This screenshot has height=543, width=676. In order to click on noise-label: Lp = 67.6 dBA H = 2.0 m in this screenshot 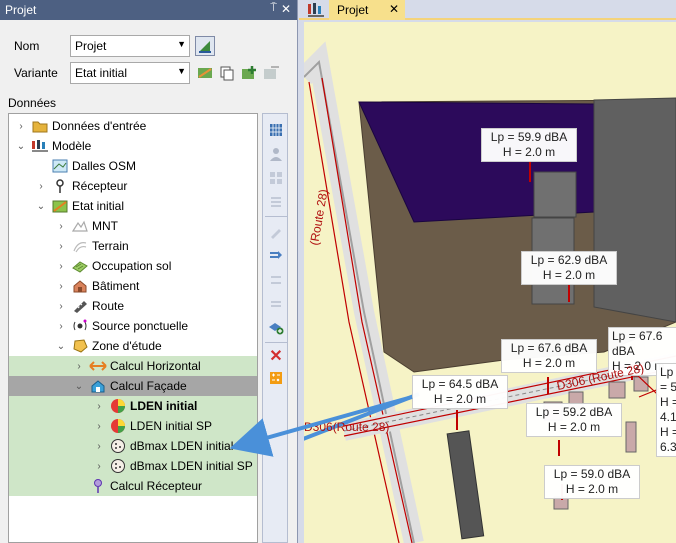, I will do `click(549, 356)`.